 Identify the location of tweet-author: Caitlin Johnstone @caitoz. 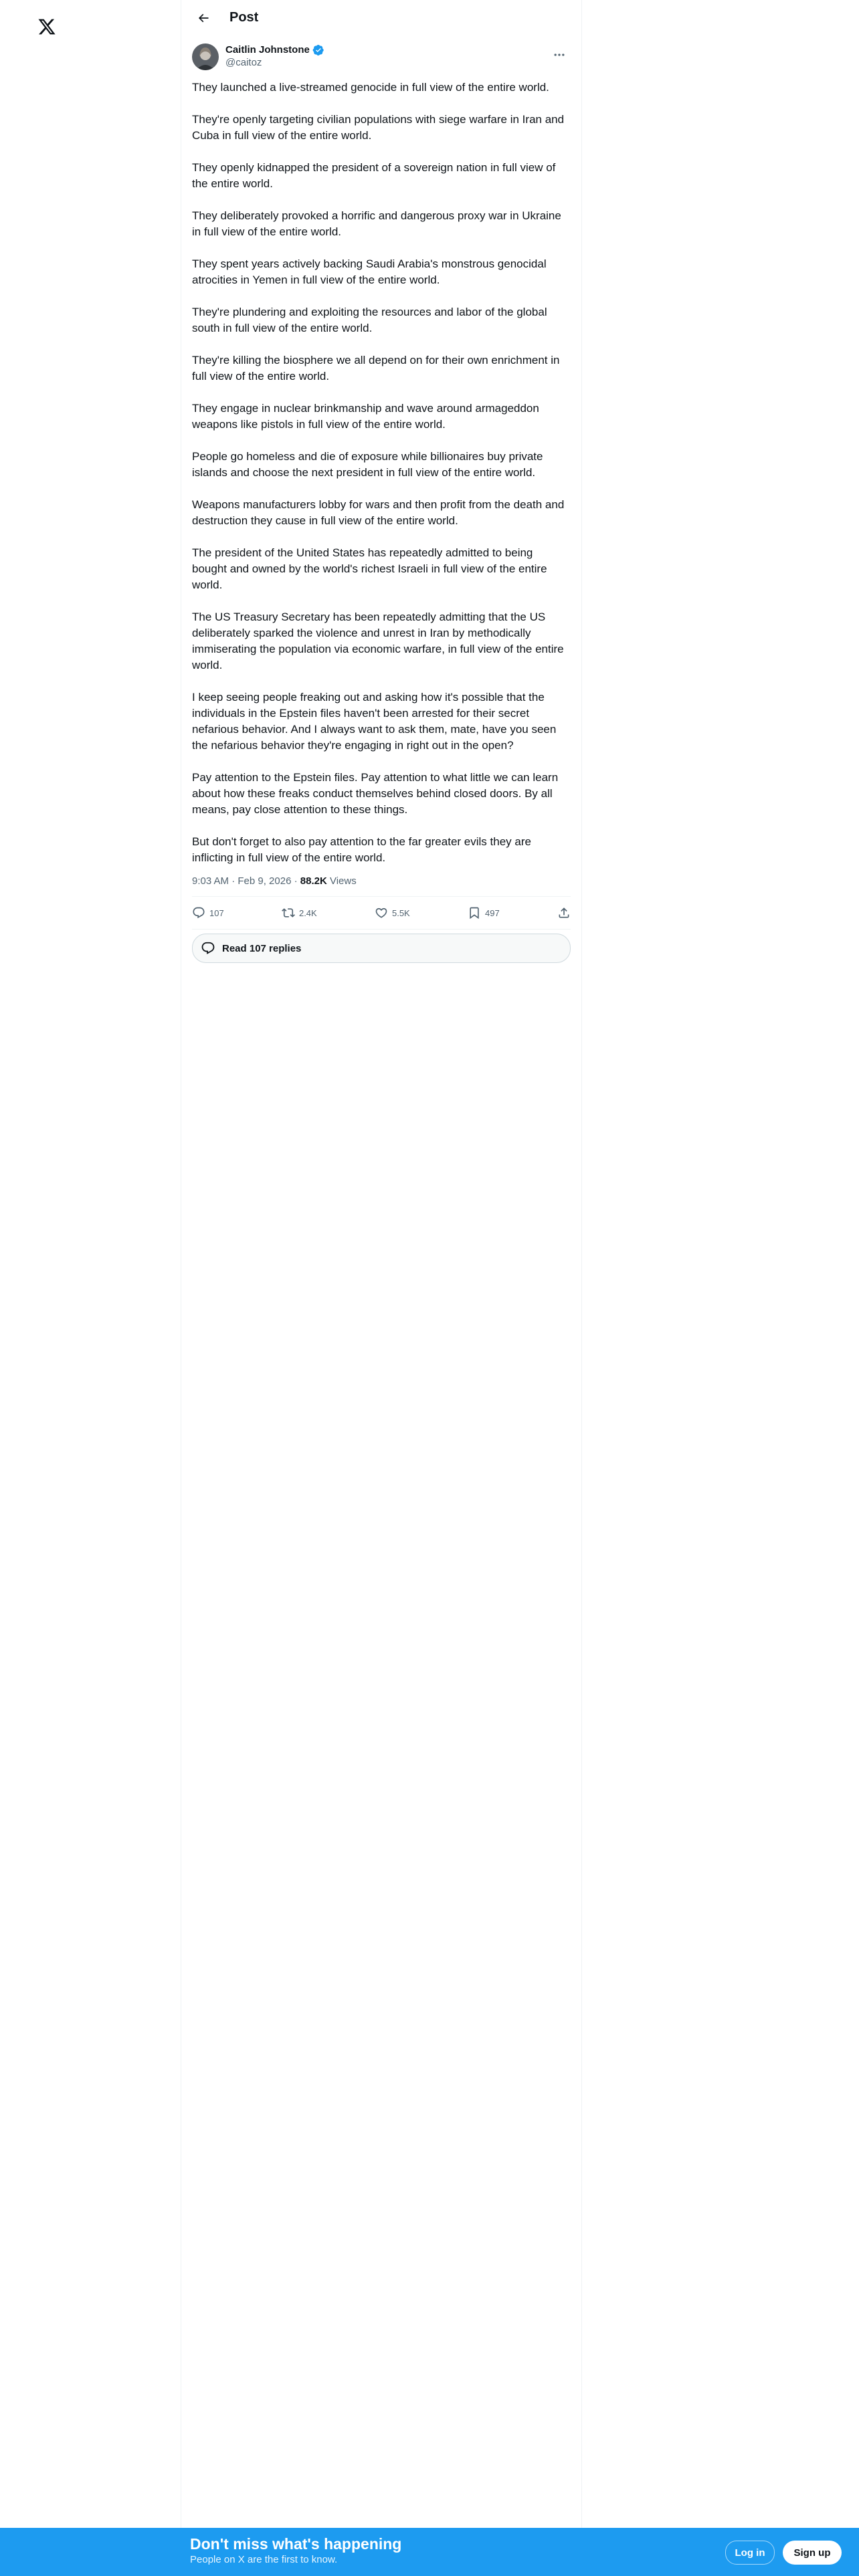
(381, 56).